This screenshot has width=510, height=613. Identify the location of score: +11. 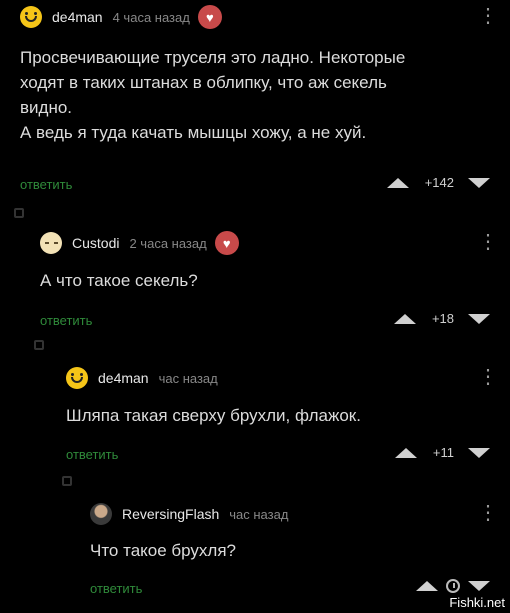
(443, 452).